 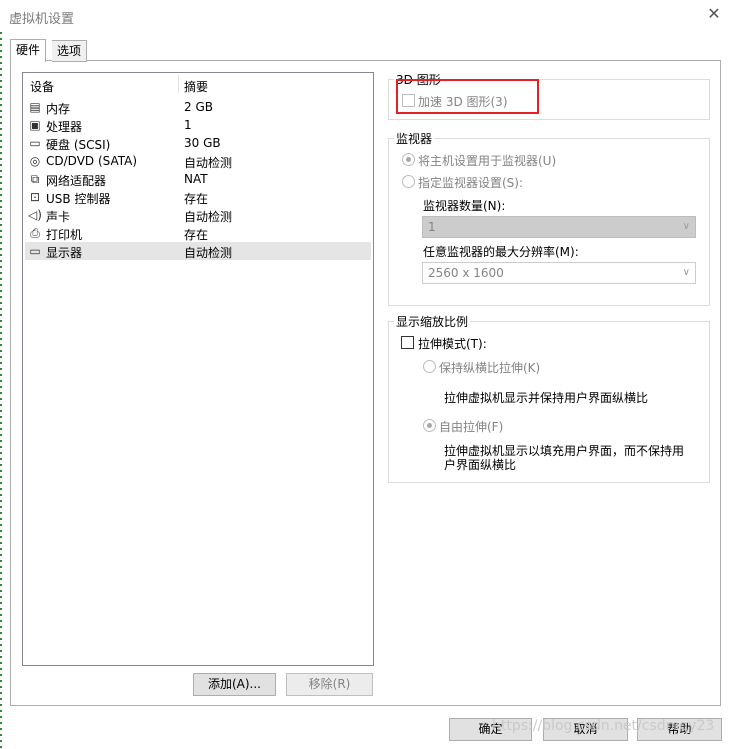 I want to click on tab-hardware: 硬件, so click(x=28, y=50).